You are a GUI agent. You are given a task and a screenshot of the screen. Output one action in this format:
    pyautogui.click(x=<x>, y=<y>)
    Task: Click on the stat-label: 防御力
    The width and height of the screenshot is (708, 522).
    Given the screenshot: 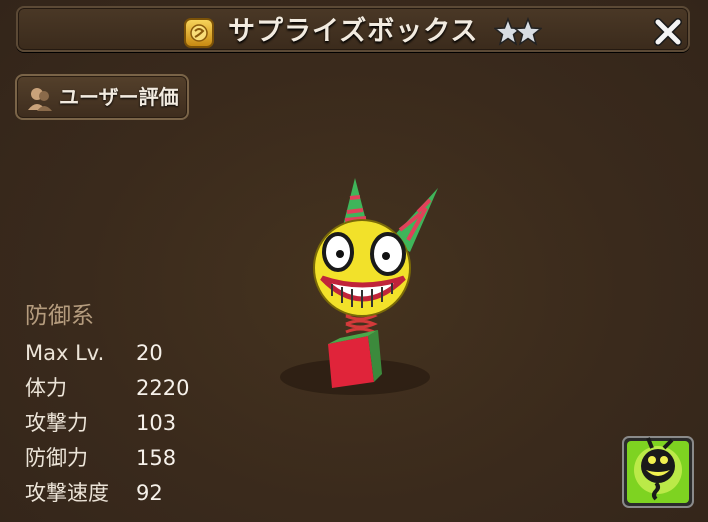 What is the action you would take?
    pyautogui.click(x=56, y=458)
    